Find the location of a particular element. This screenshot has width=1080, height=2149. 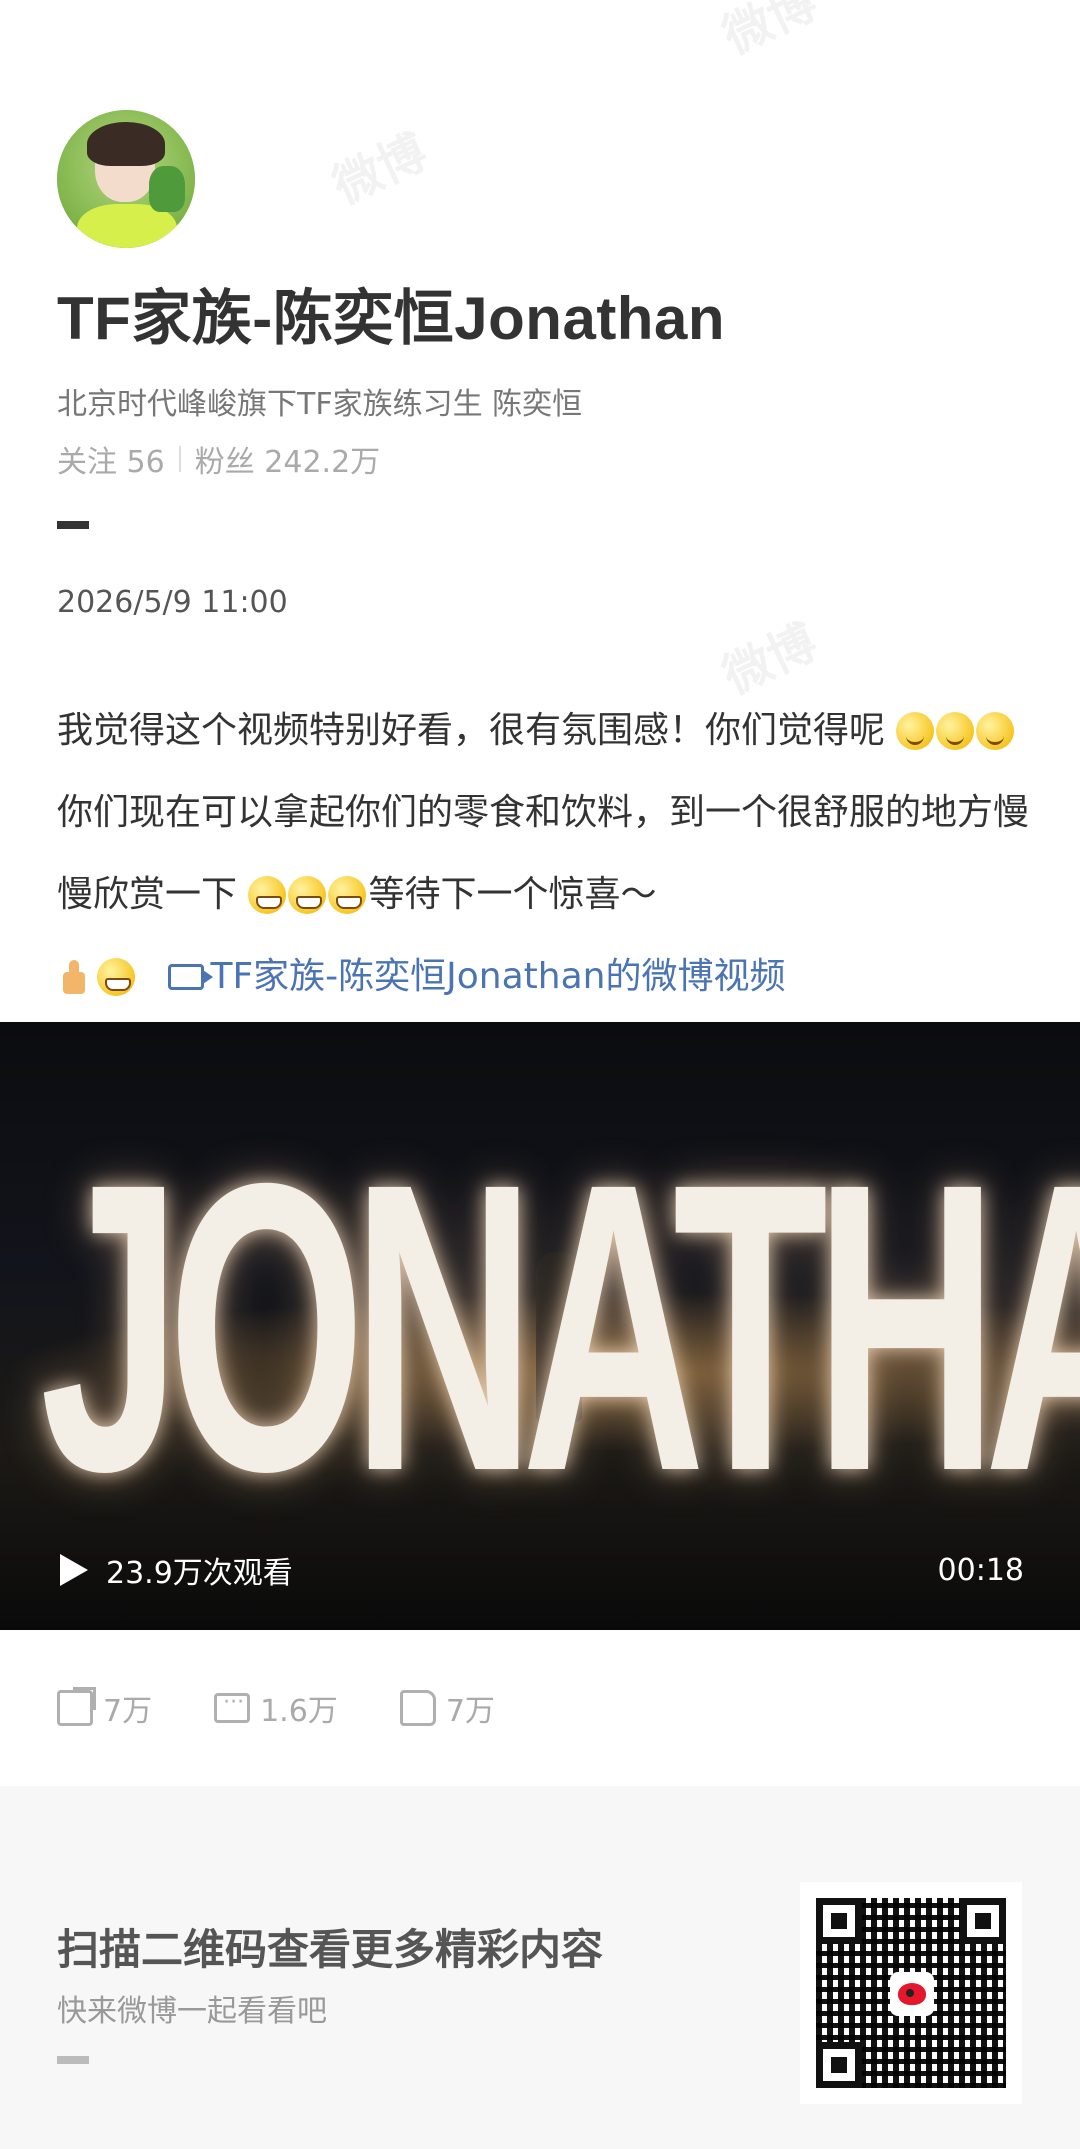

like-button: 7万 is located at coordinates (447, 1708).